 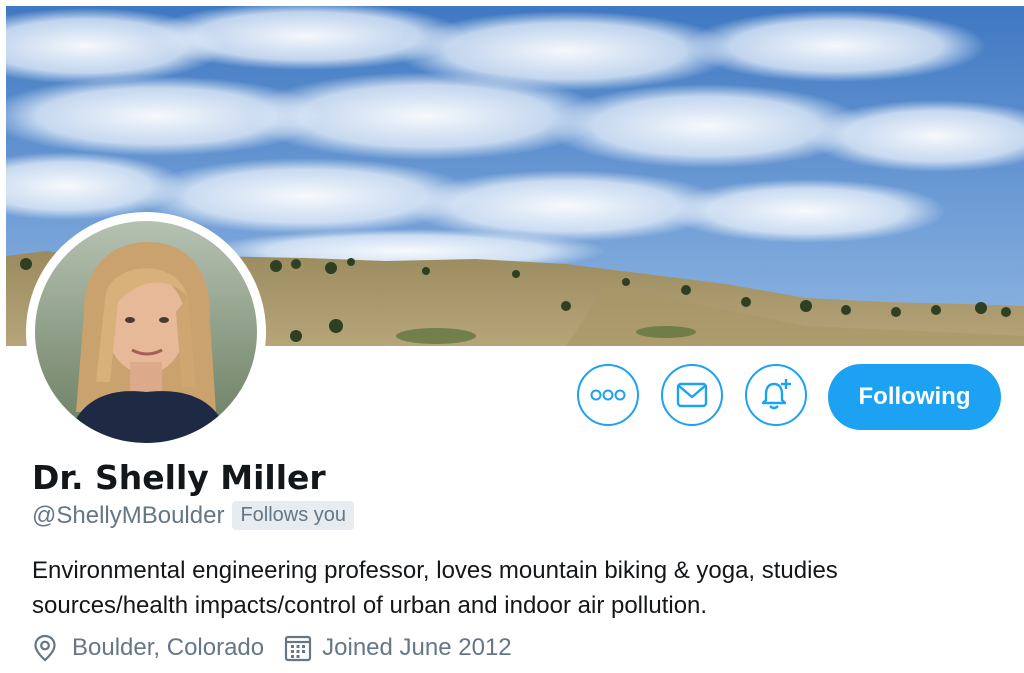 I want to click on notifications-button, so click(x=776, y=395).